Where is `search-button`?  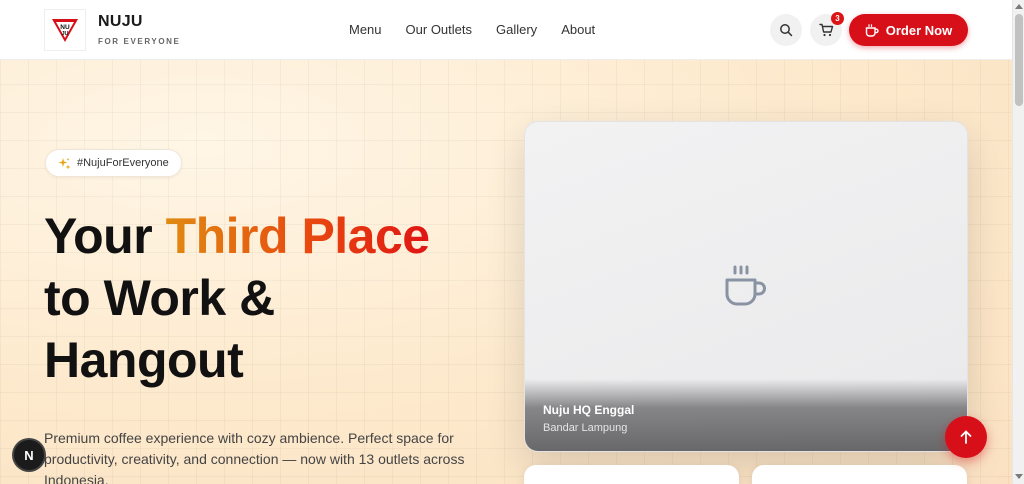
search-button is located at coordinates (786, 30).